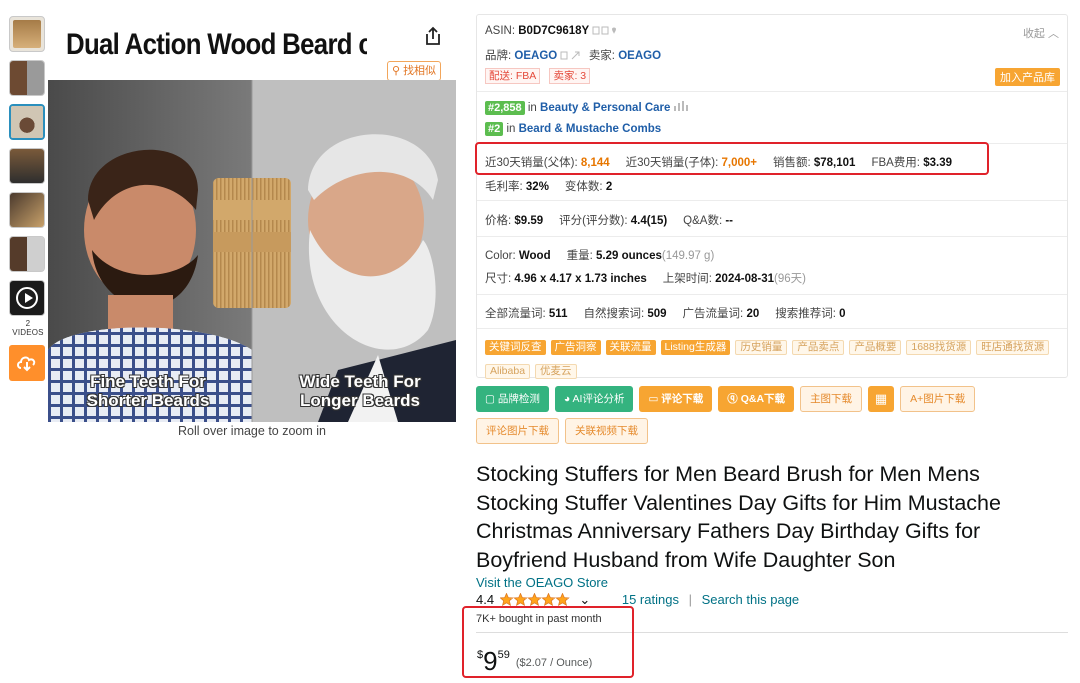 This screenshot has width=1080, height=683. What do you see at coordinates (629, 256) in the screenshot?
I see `weight-value: 5.29 ounces` at bounding box center [629, 256].